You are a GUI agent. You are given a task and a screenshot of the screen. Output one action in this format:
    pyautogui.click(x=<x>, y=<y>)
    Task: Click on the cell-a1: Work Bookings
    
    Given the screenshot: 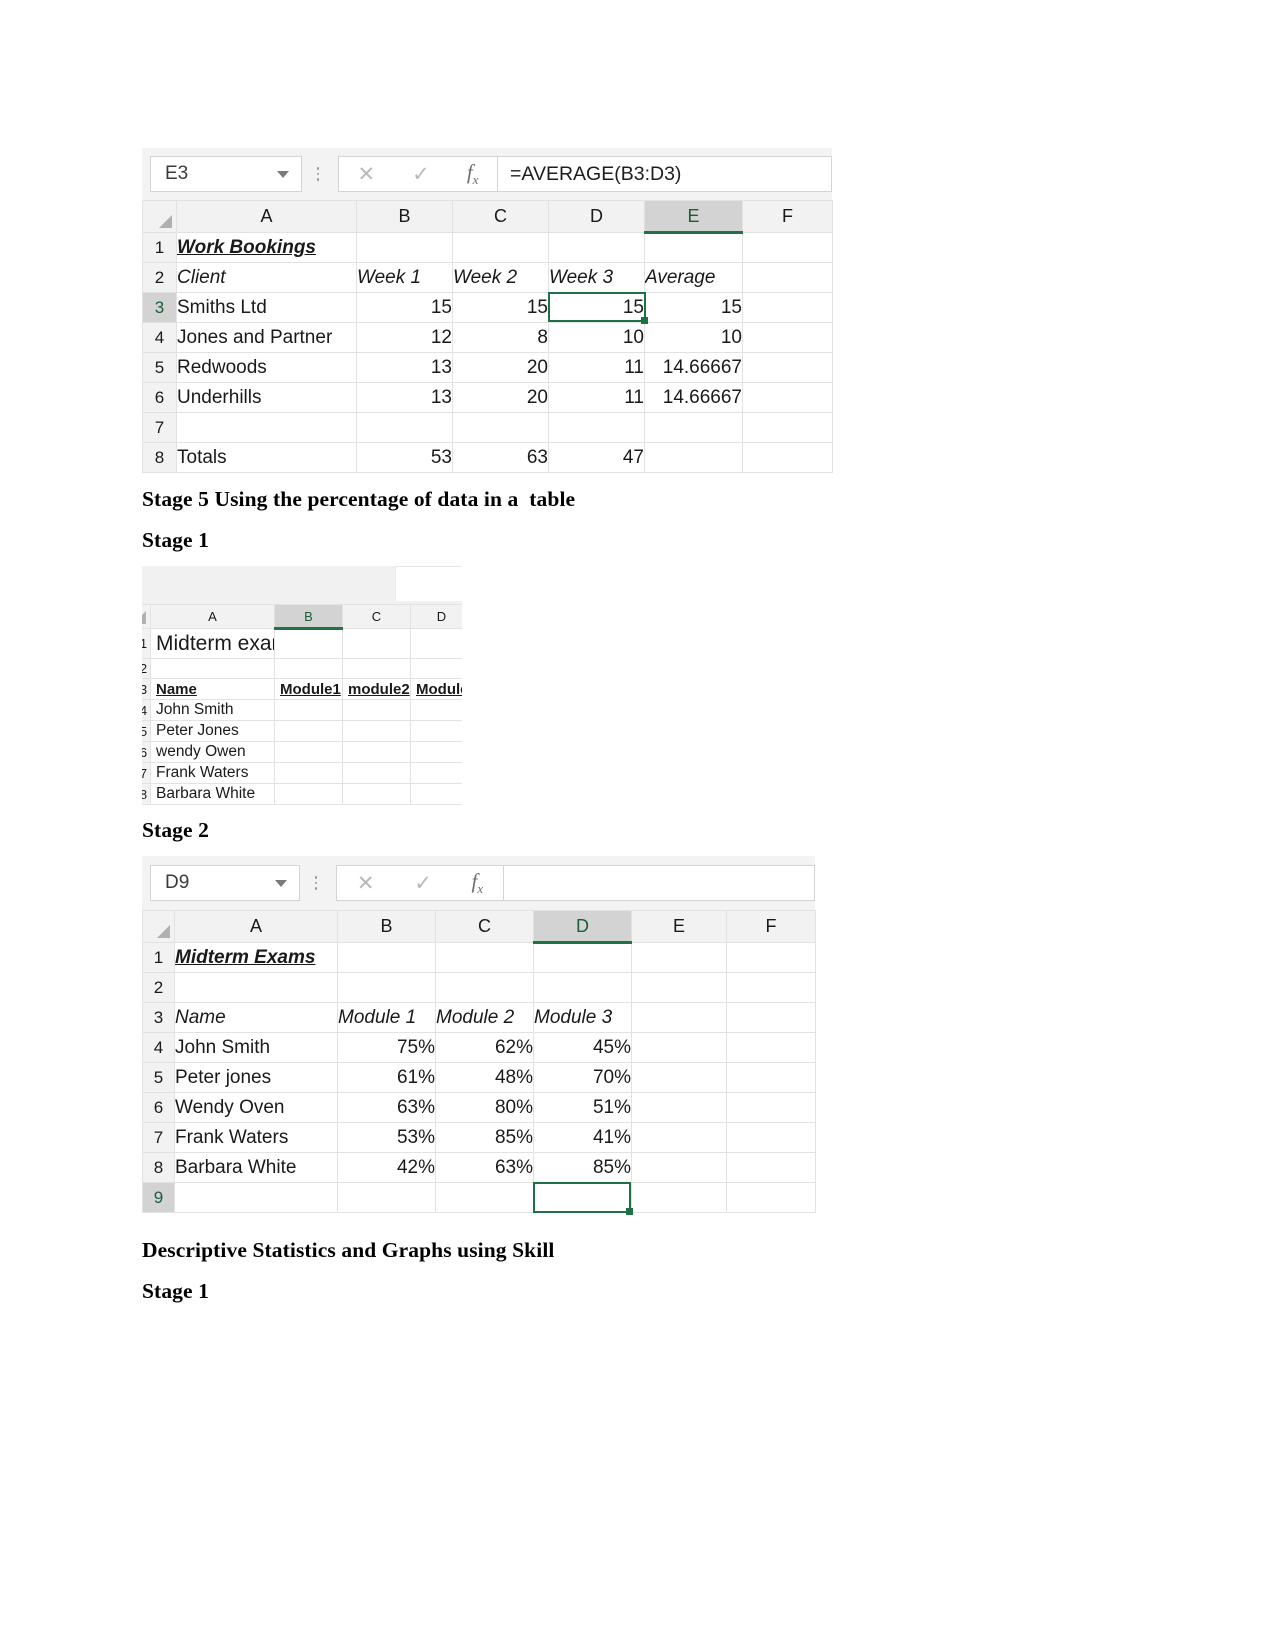 What is the action you would take?
    pyautogui.click(x=266, y=247)
    